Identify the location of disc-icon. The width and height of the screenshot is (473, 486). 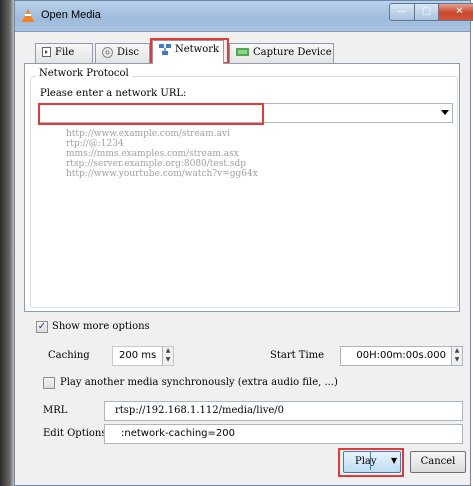
(107, 52).